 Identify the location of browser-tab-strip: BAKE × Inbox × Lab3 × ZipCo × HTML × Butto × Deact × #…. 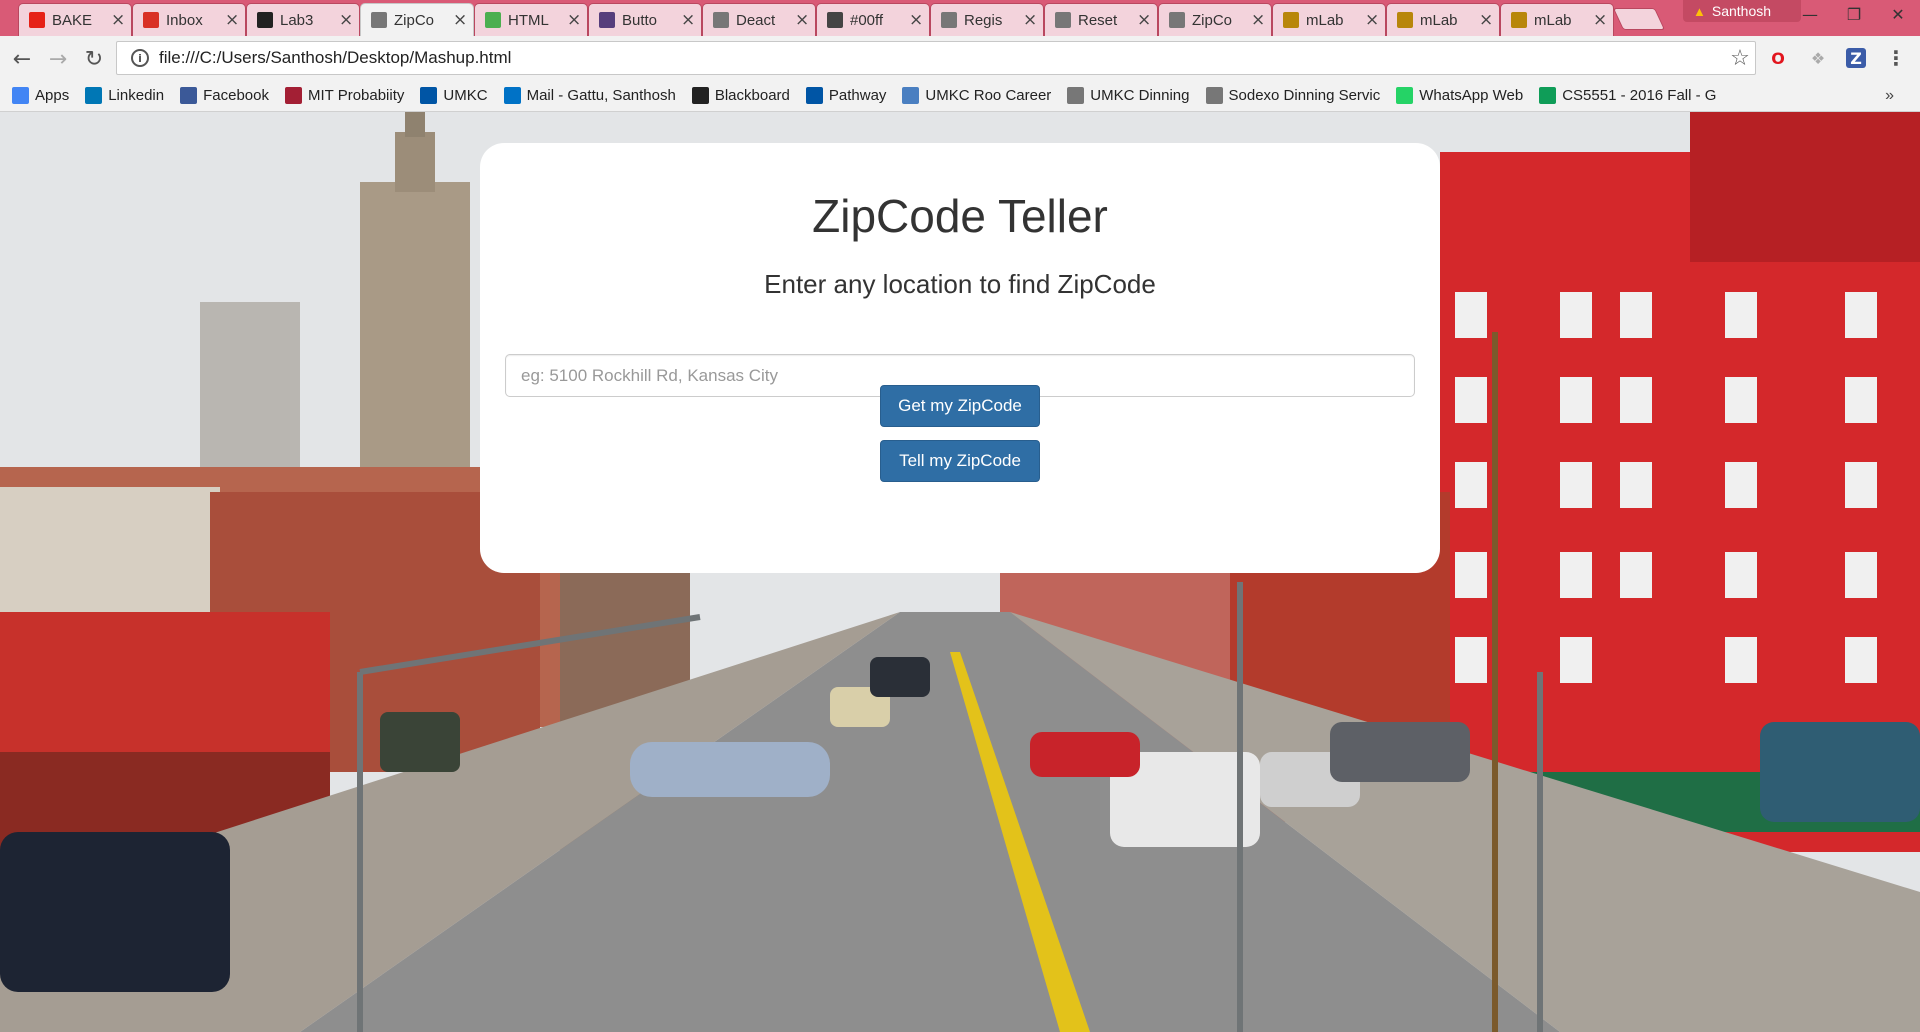
(960, 18).